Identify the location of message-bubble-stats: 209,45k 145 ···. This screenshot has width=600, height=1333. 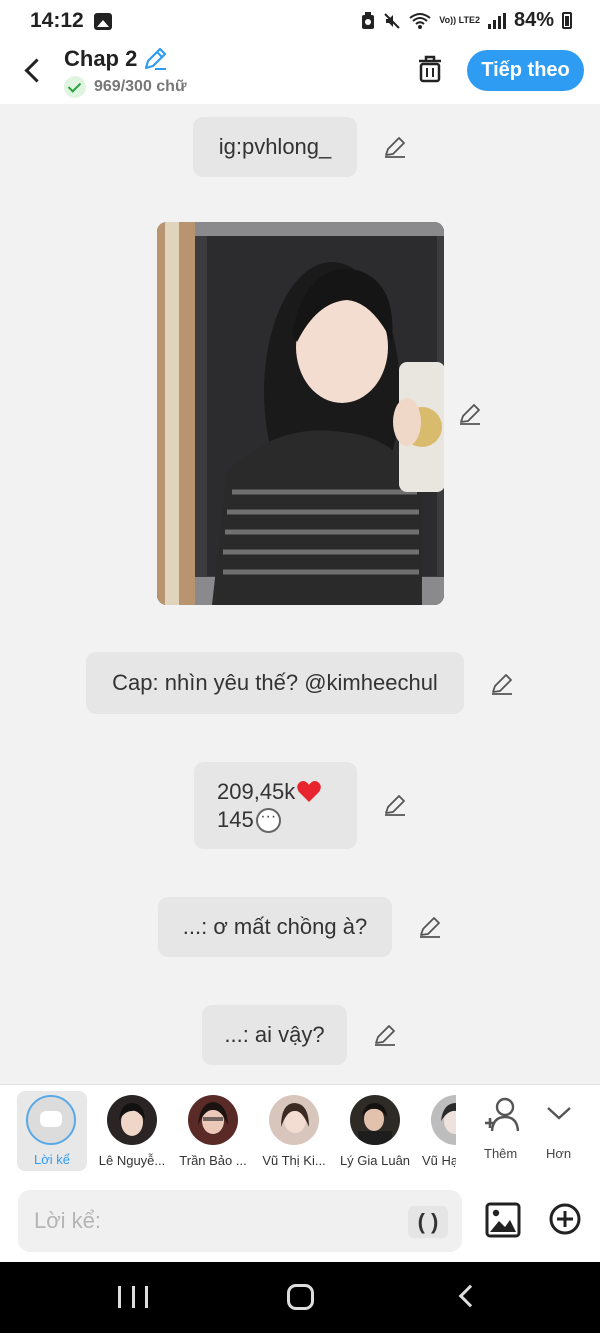
(275, 805).